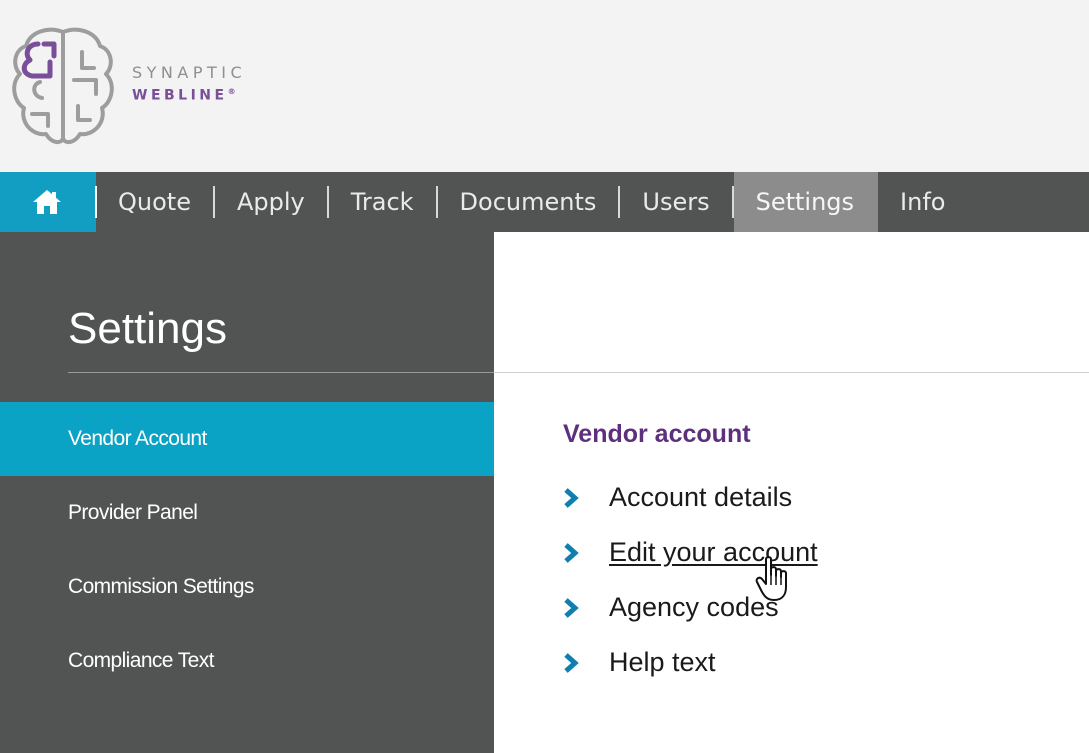 The width and height of the screenshot is (1089, 753). What do you see at coordinates (247, 587) in the screenshot?
I see `sidebar-item-commission-settings: Commission Settings` at bounding box center [247, 587].